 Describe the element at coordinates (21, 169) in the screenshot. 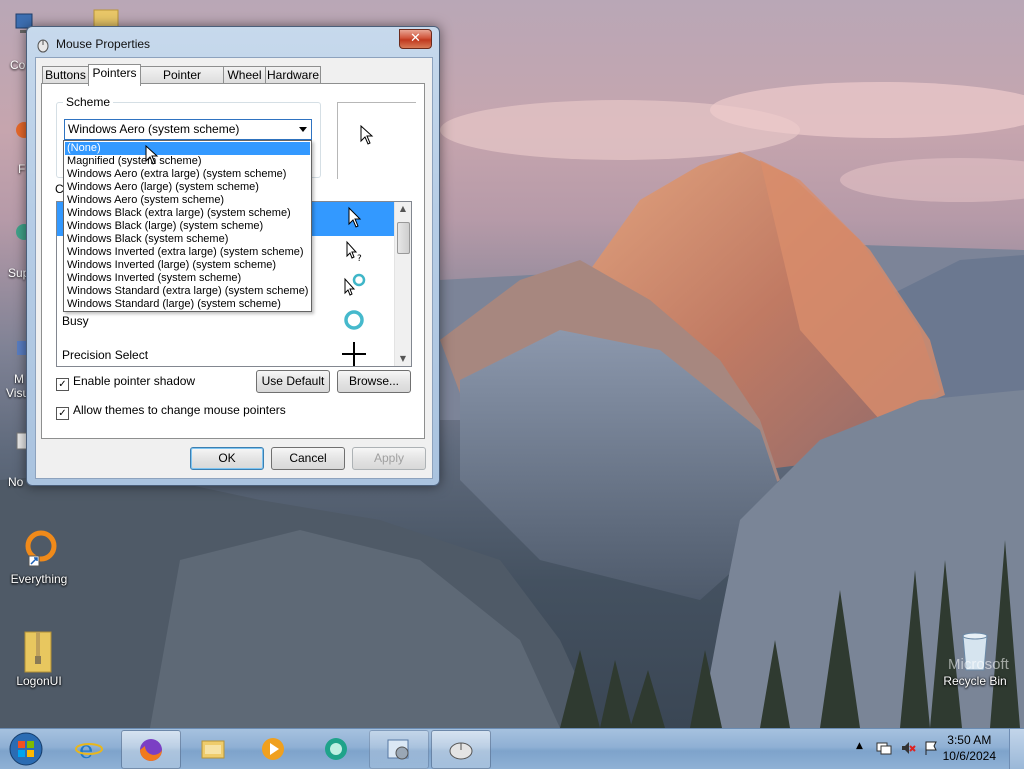

I see `desktop-label-partial: F` at that location.